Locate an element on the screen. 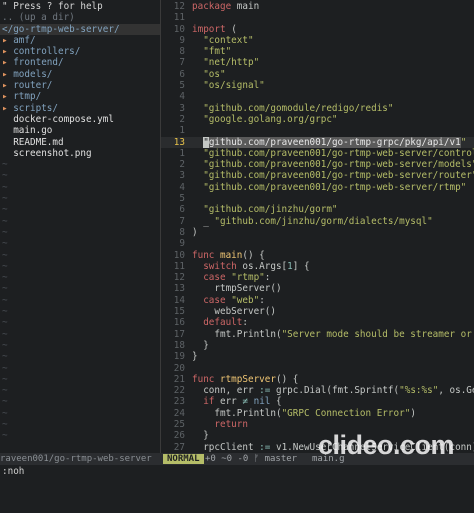 This screenshot has width=474, height=513. line-number: 2 is located at coordinates (182, 165).